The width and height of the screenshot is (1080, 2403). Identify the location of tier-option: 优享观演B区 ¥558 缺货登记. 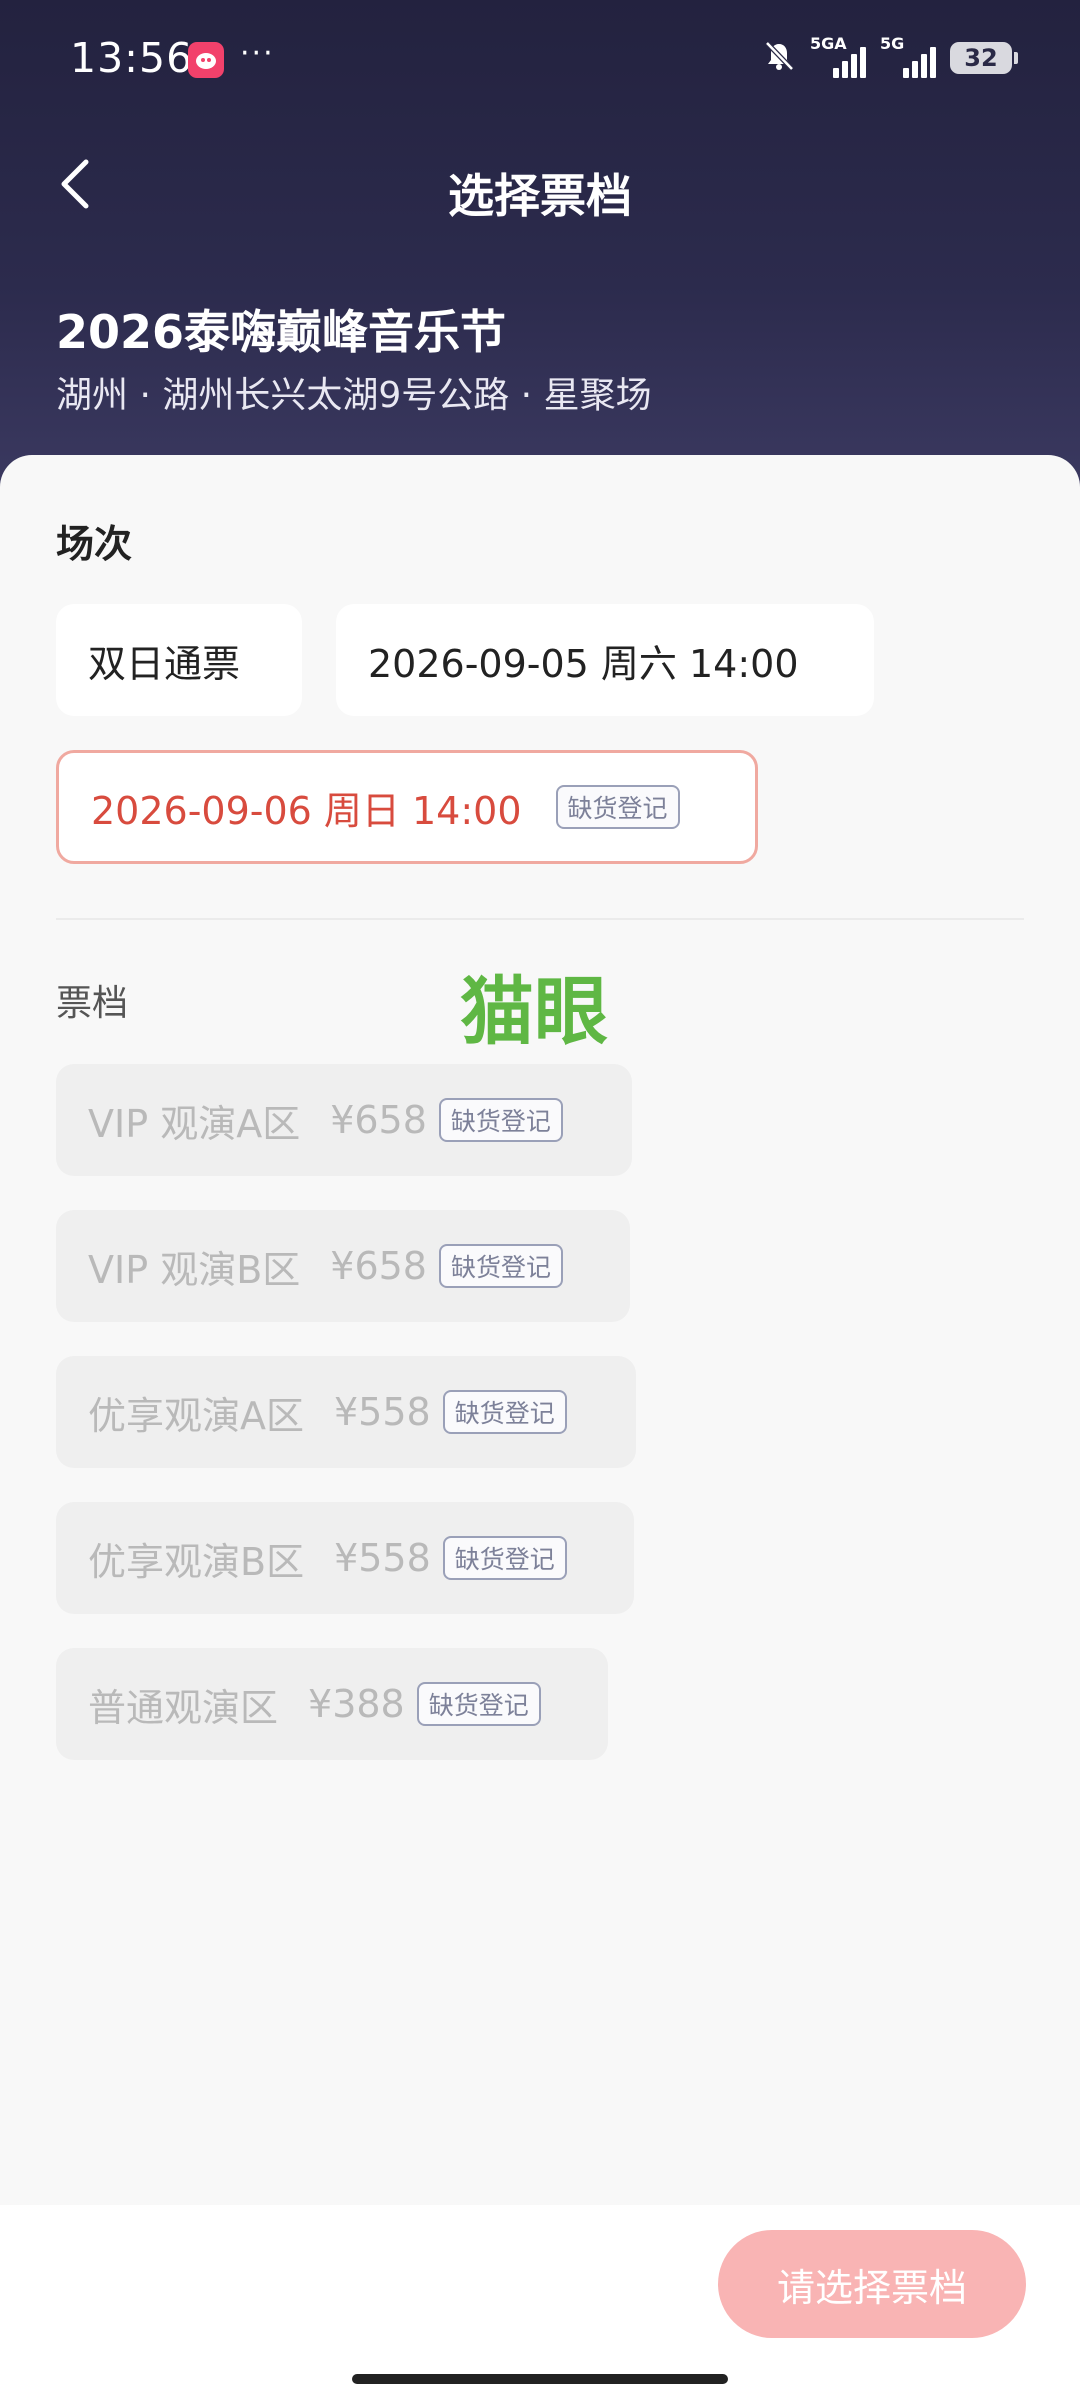
(345, 1558).